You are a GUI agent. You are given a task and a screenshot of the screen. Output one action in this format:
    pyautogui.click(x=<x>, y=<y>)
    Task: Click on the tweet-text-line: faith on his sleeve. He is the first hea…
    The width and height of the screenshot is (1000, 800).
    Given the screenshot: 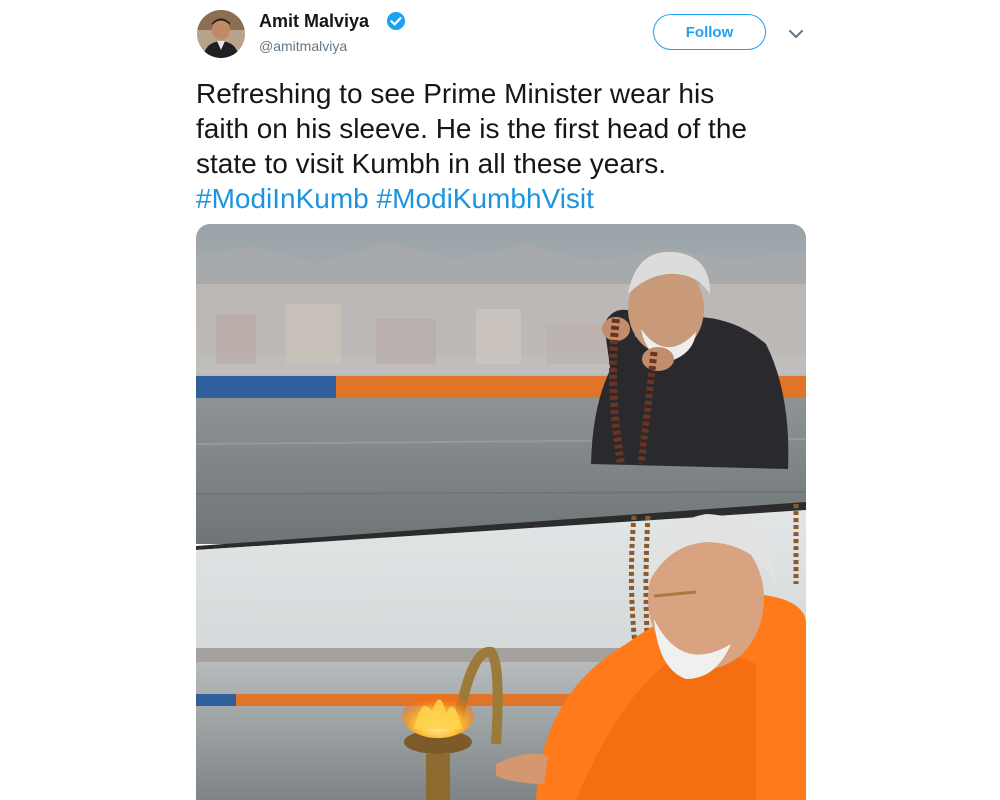 What is the action you would take?
    pyautogui.click(x=471, y=128)
    